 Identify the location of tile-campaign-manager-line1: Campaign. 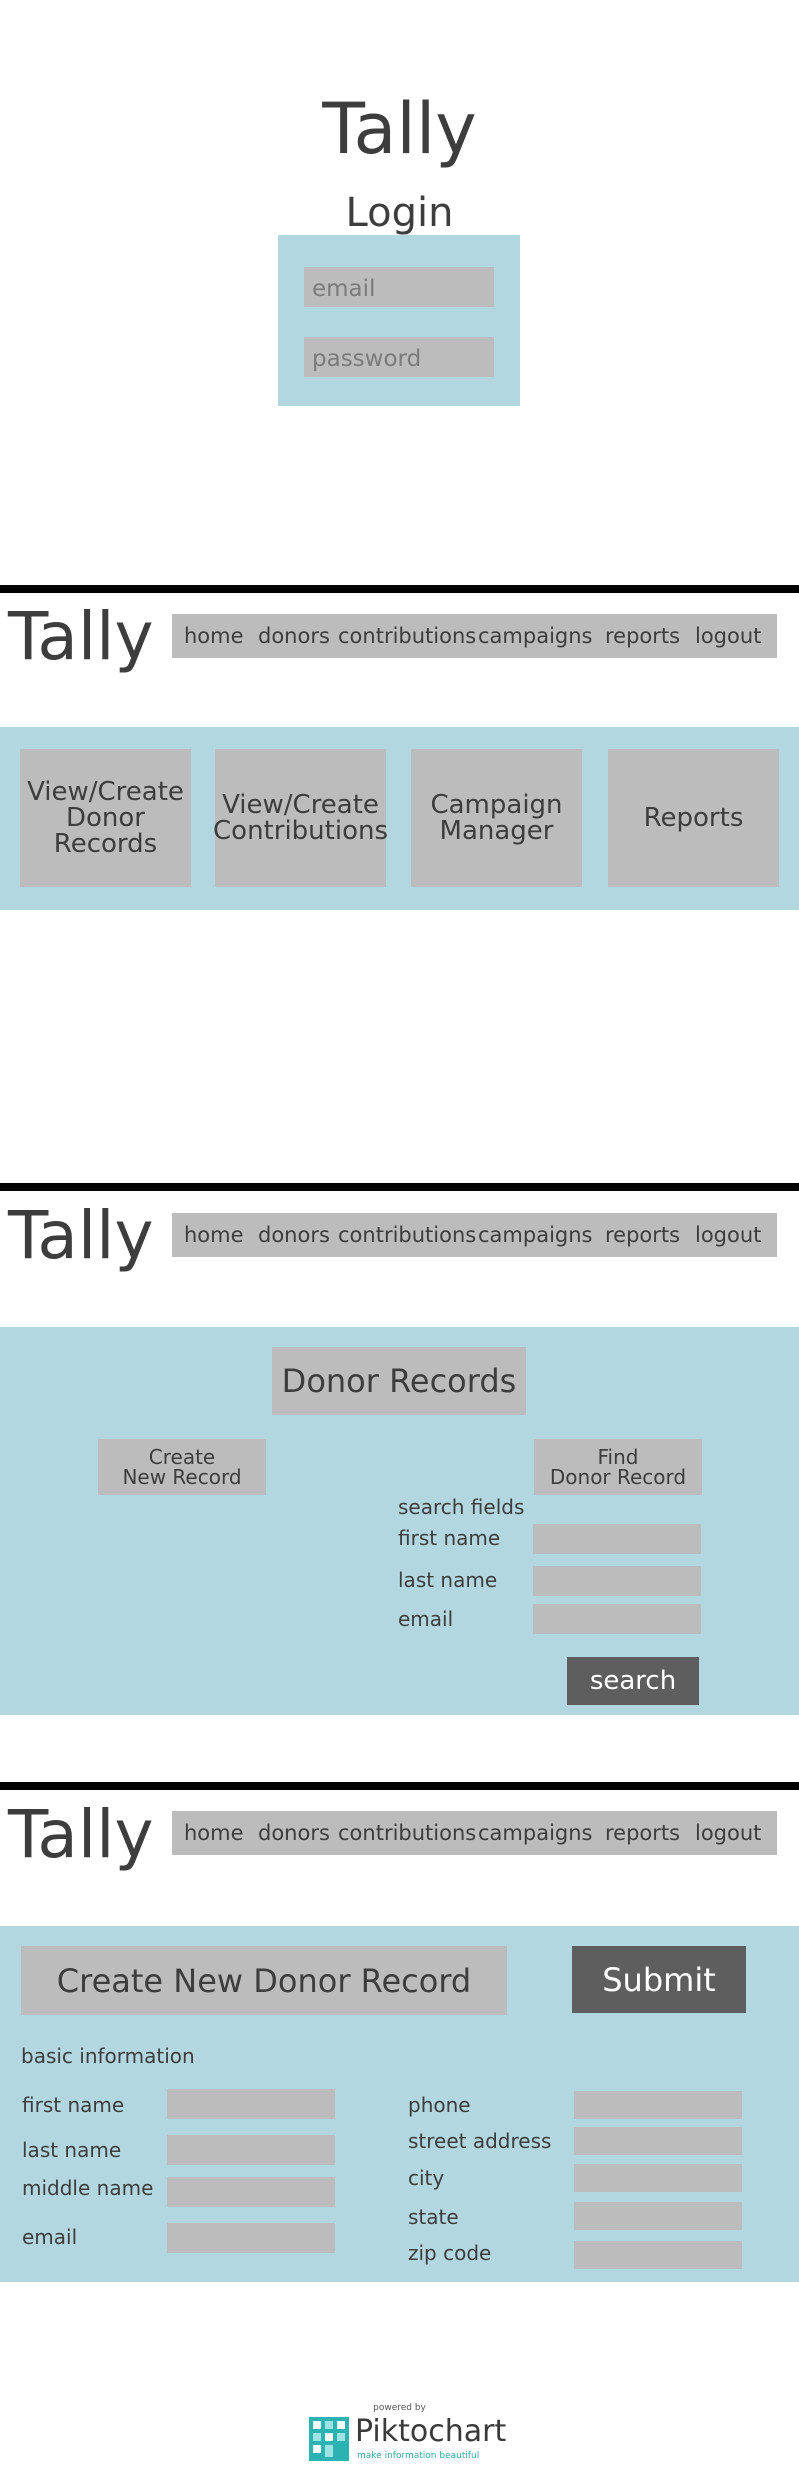
(496, 805).